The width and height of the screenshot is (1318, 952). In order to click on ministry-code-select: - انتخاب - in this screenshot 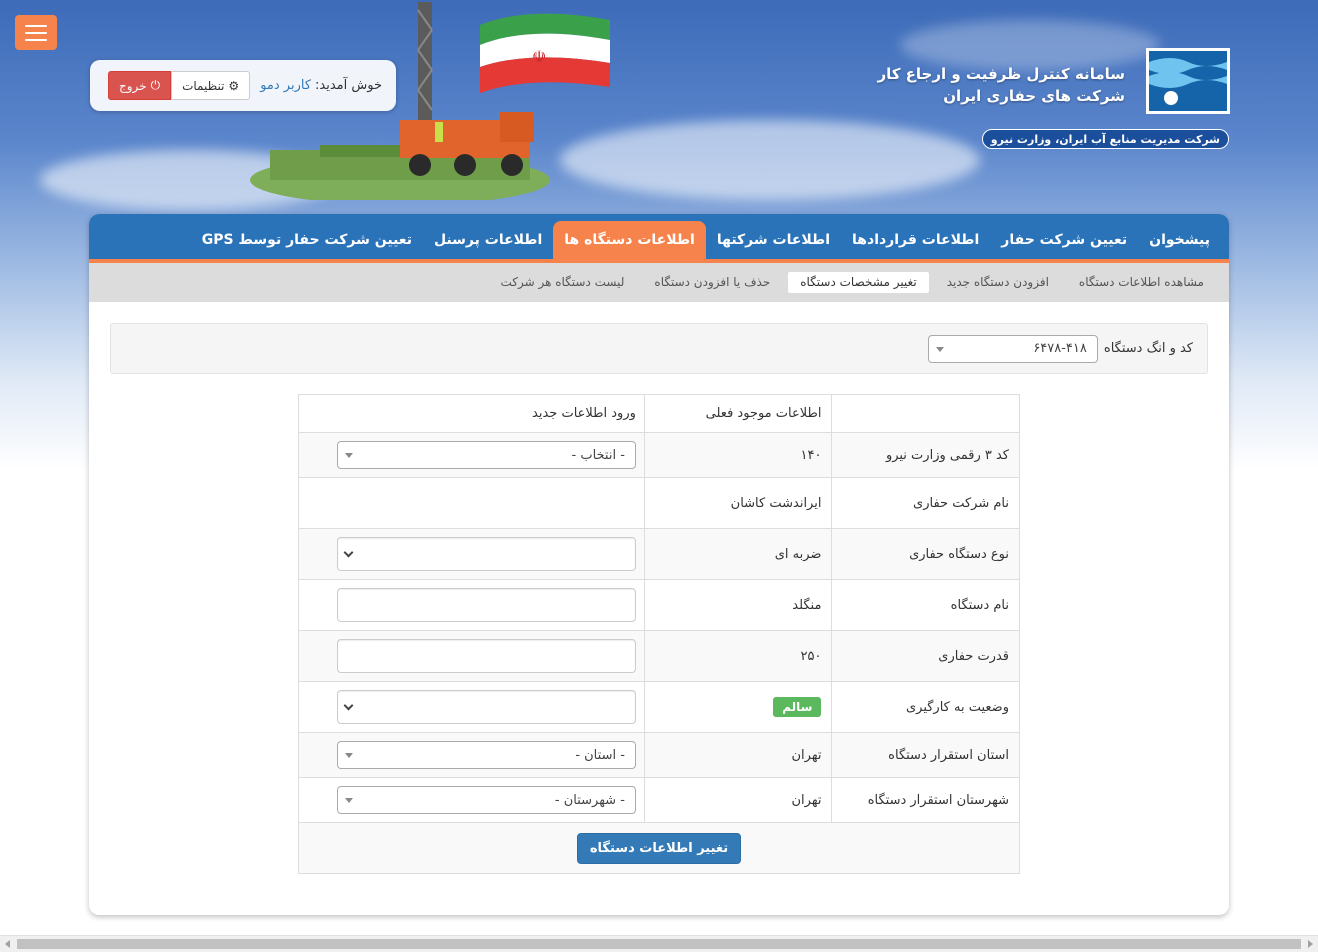, I will do `click(486, 455)`.